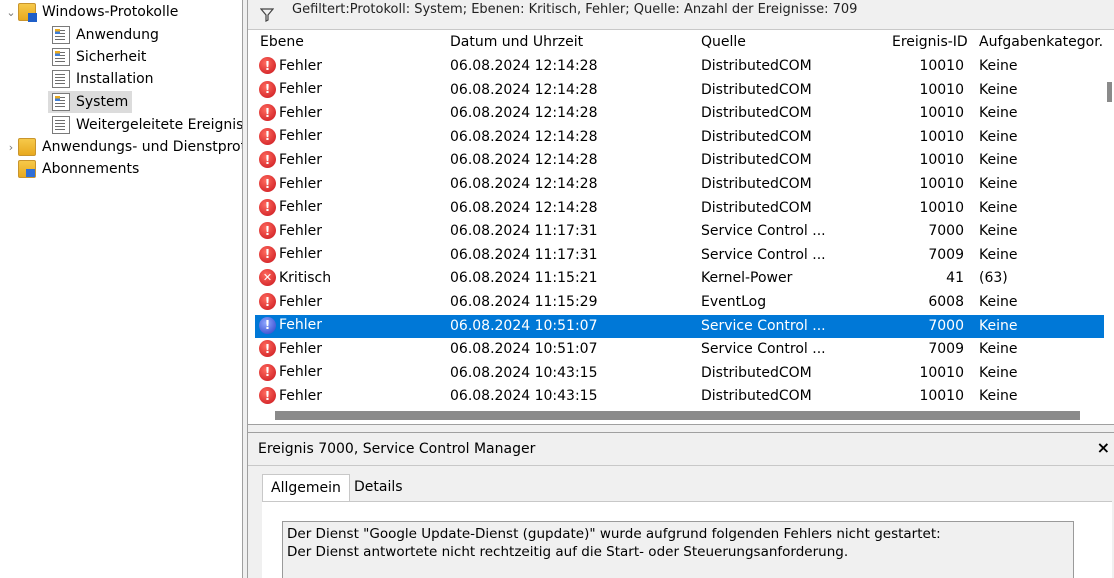 The image size is (1114, 578). Describe the element at coordinates (123, 147) in the screenshot. I see `tree-item-anwendungs-und-dienstprotokolle: › Anwendungs- und Dienstprotokolle` at that location.